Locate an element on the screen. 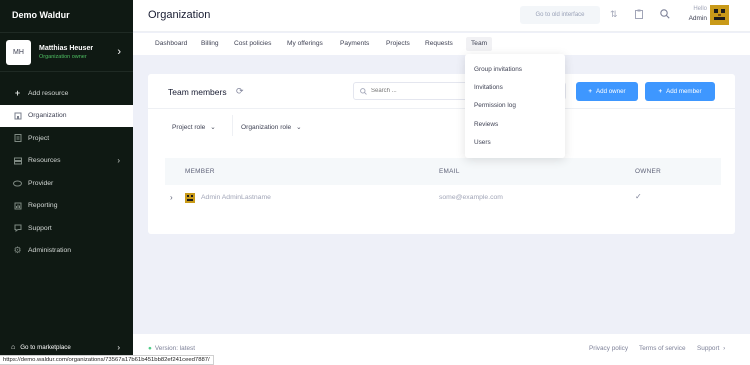  terms-of-service-link: Terms of service is located at coordinates (662, 348).